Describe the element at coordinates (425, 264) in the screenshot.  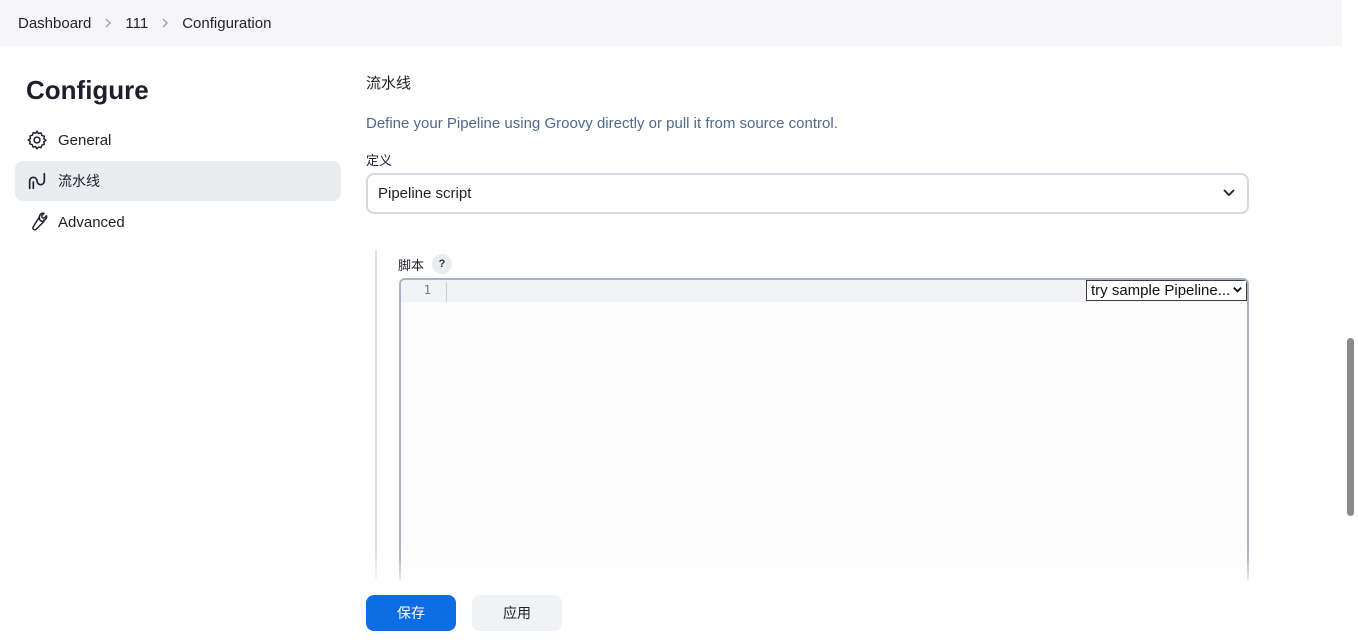
I see `script-label-row: 脚本 ?` at that location.